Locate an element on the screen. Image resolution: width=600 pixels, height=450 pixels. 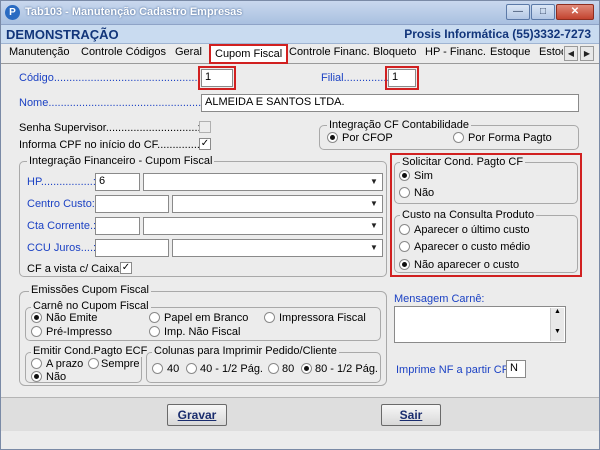
ccu-juros-input is located at coordinates (132, 248).